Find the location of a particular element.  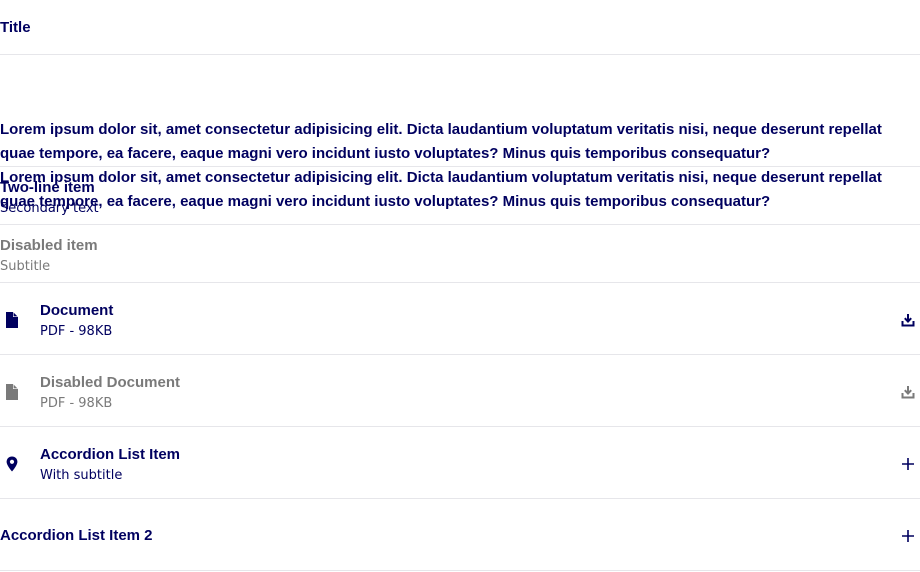

item-primary-text: Disabled Document is located at coordinates (110, 382).